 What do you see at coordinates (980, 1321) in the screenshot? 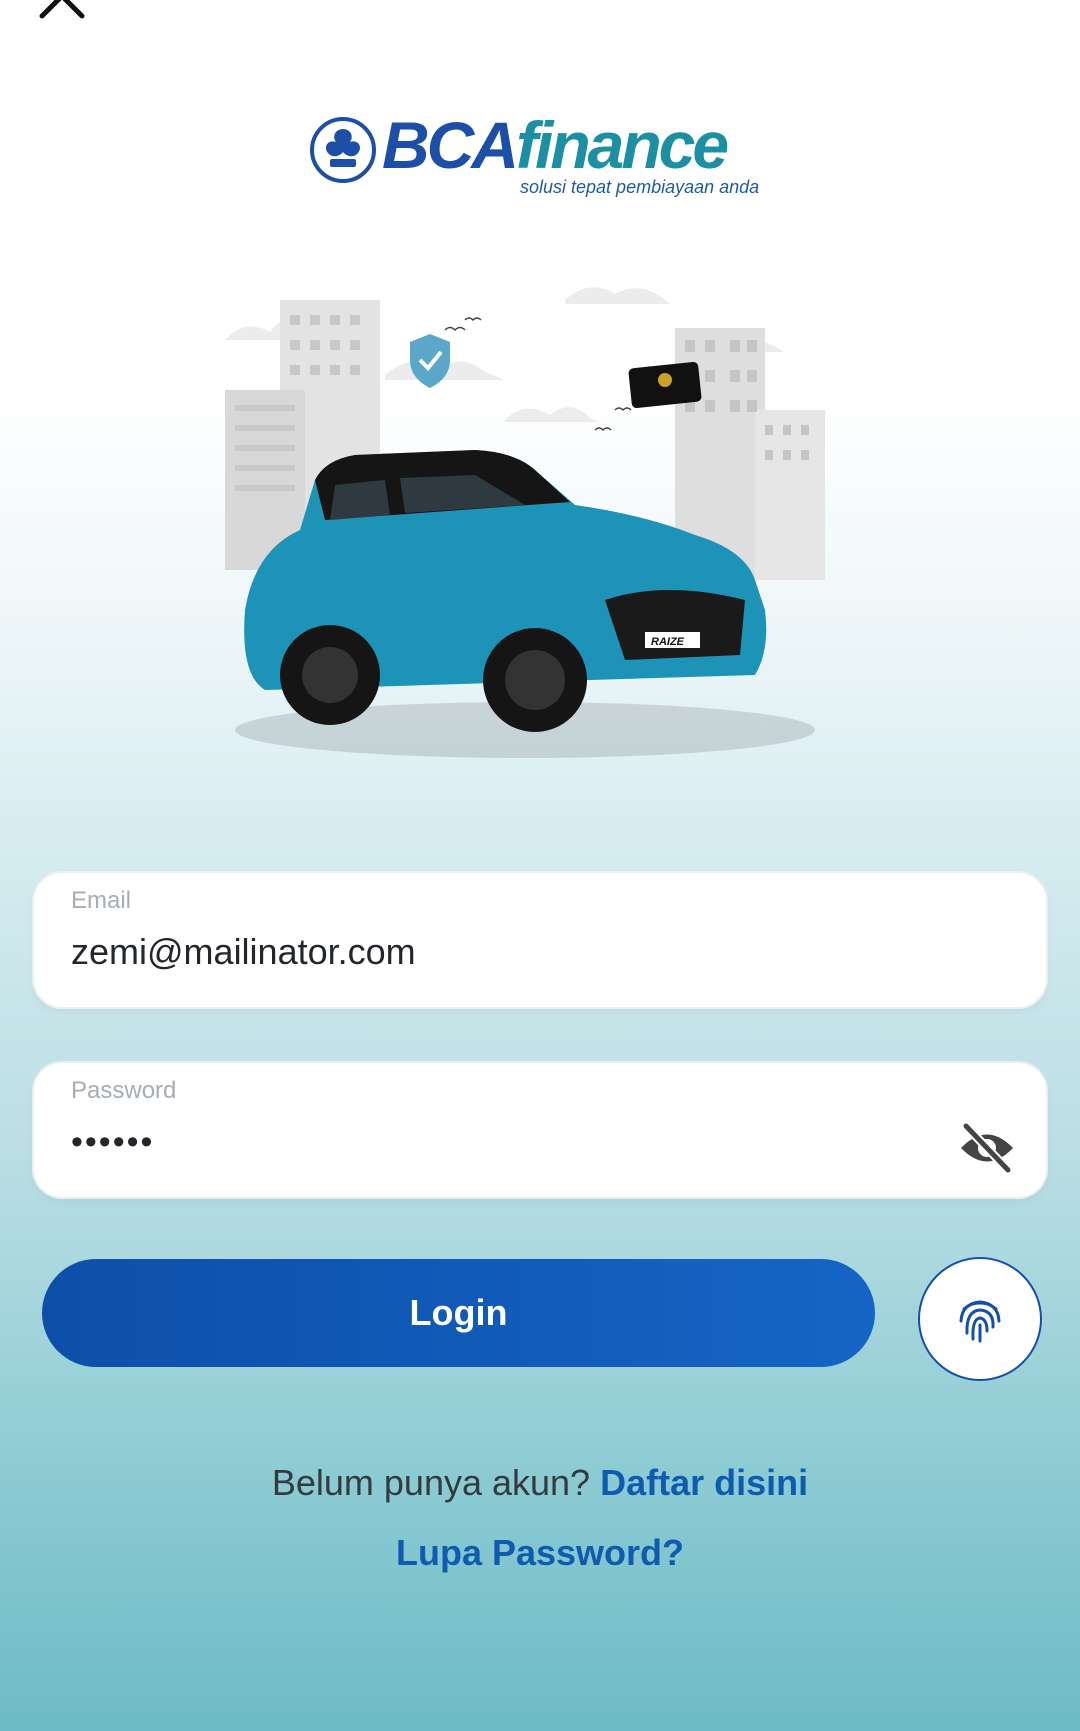
I see `fingerprint-icon` at bounding box center [980, 1321].